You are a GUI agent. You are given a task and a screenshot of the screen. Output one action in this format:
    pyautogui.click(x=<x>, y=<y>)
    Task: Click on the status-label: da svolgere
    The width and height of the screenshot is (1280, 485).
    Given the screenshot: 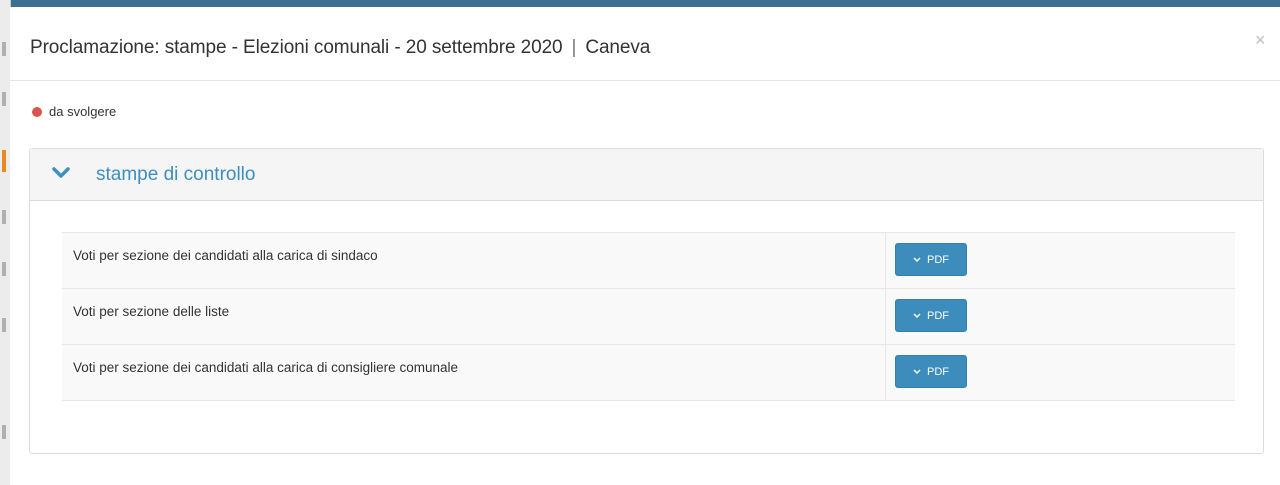 What is the action you would take?
    pyautogui.click(x=83, y=111)
    